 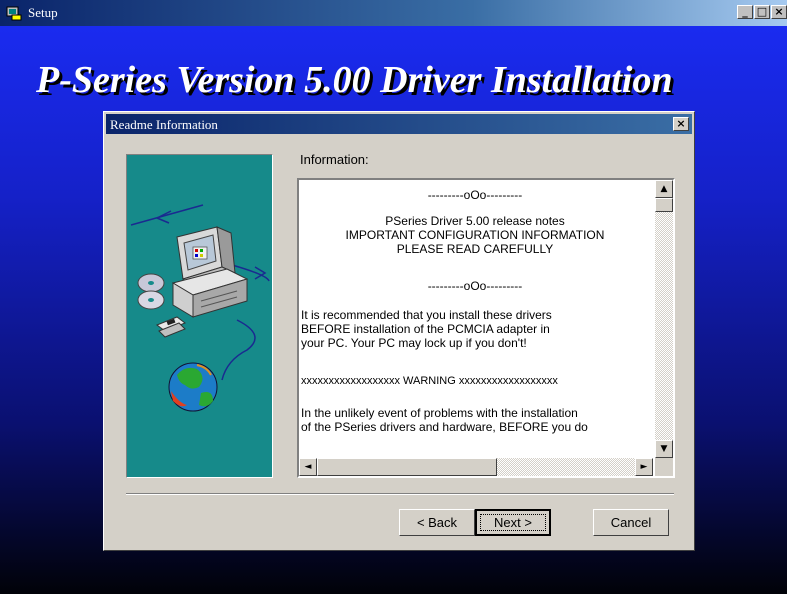 What do you see at coordinates (407, 467) in the screenshot?
I see `horizontal-scroll-thumb` at bounding box center [407, 467].